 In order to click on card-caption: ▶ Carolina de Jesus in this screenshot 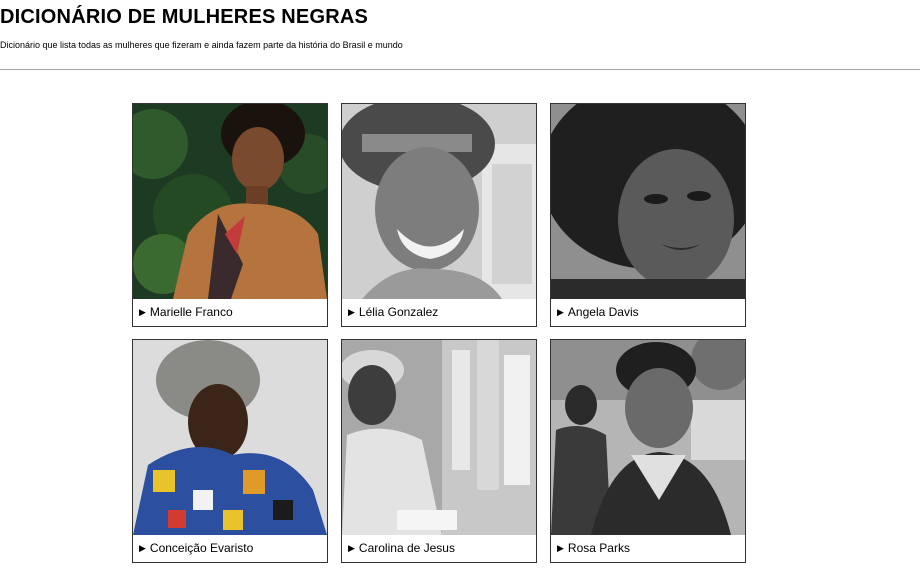, I will do `click(439, 548)`.